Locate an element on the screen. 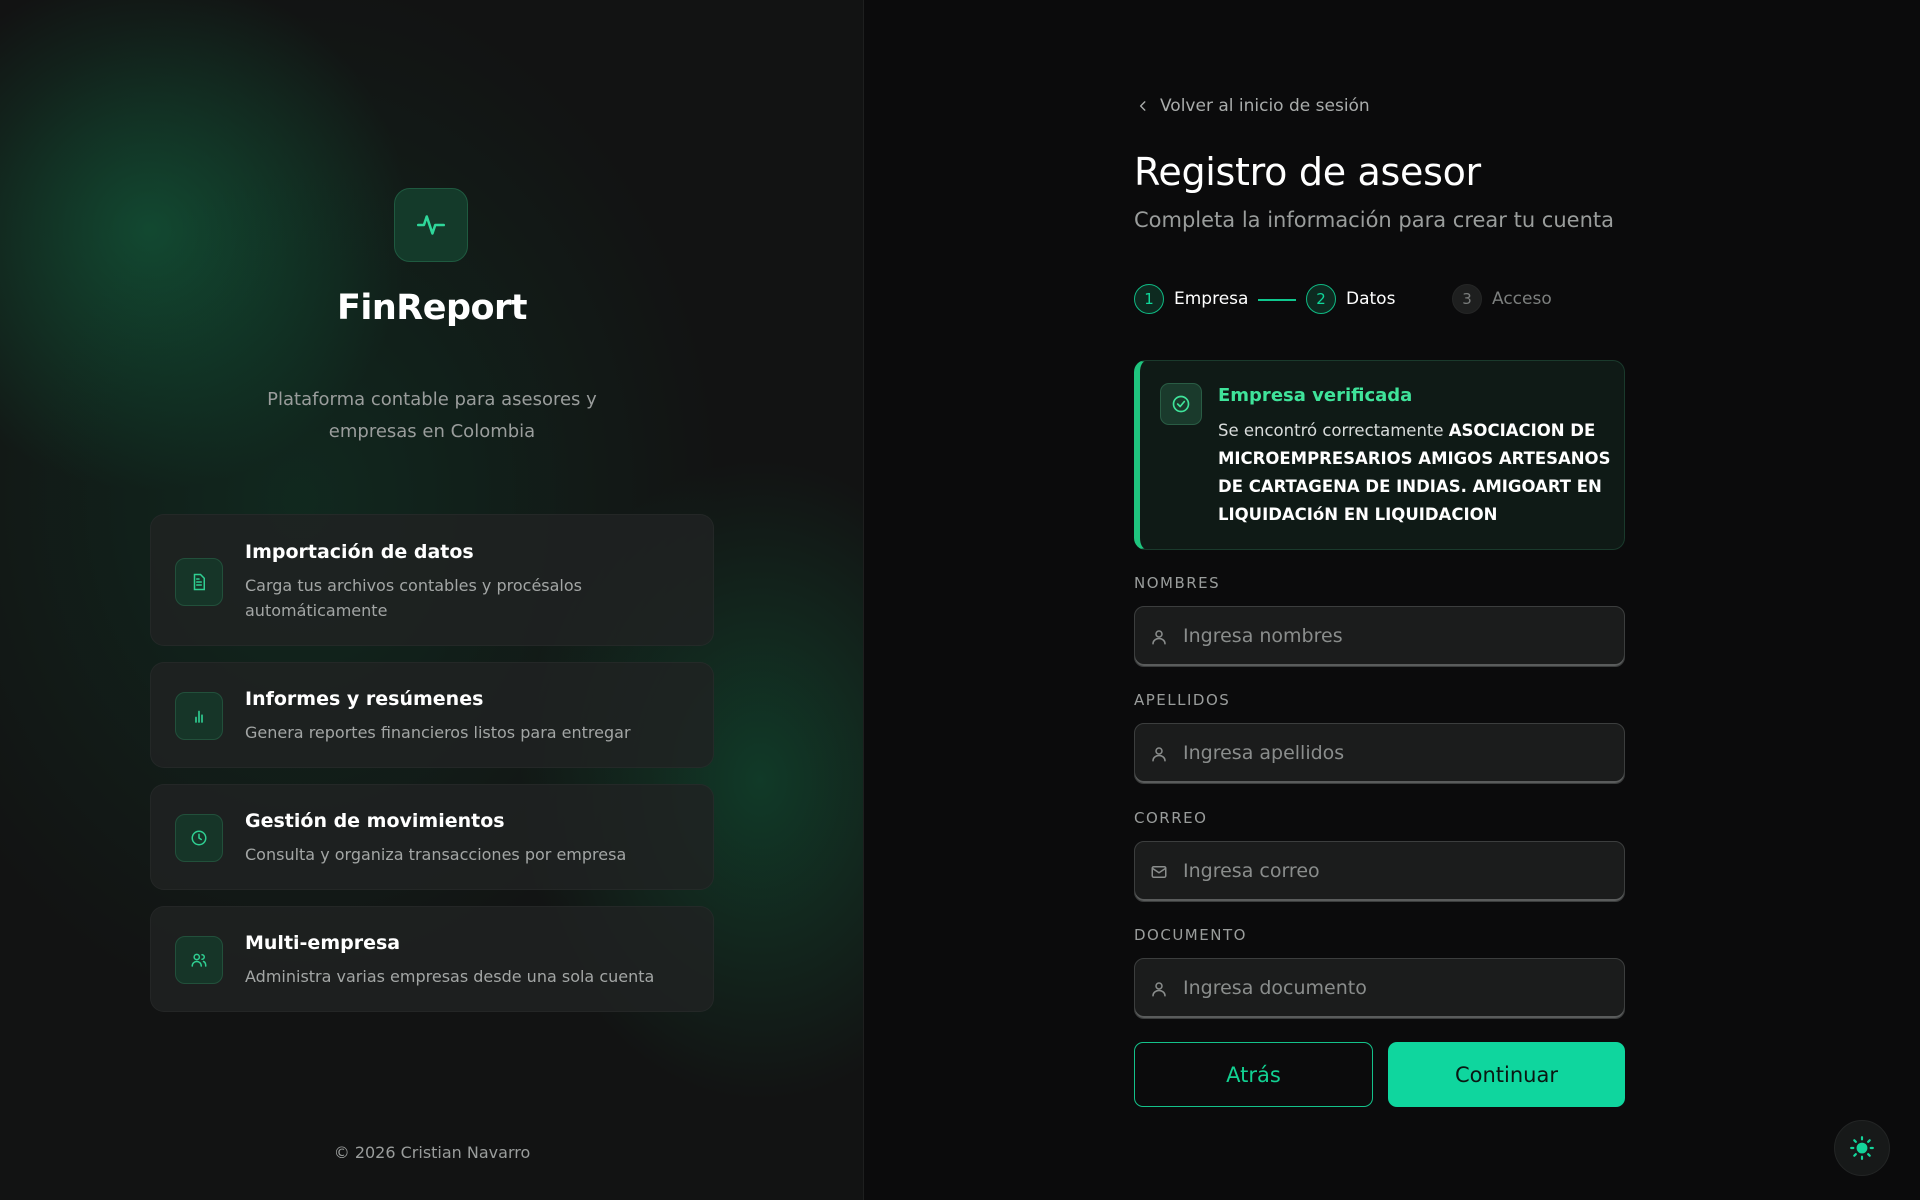 The width and height of the screenshot is (1920, 1200). file-text-icon is located at coordinates (199, 582).